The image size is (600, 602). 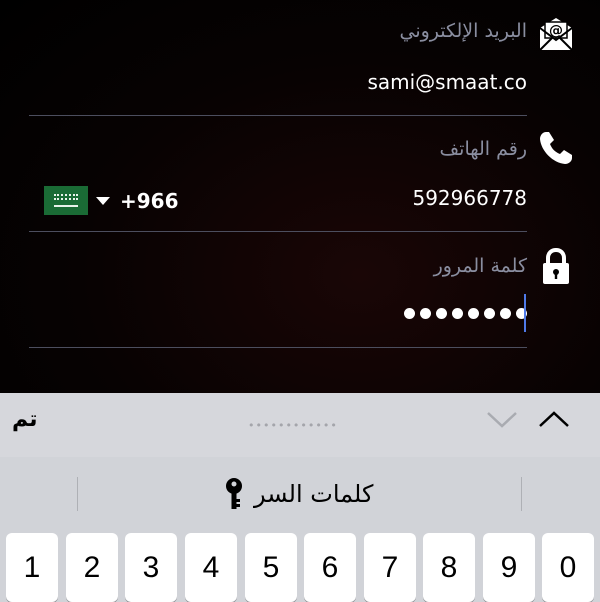 I want to click on phone-divider, so click(x=278, y=231).